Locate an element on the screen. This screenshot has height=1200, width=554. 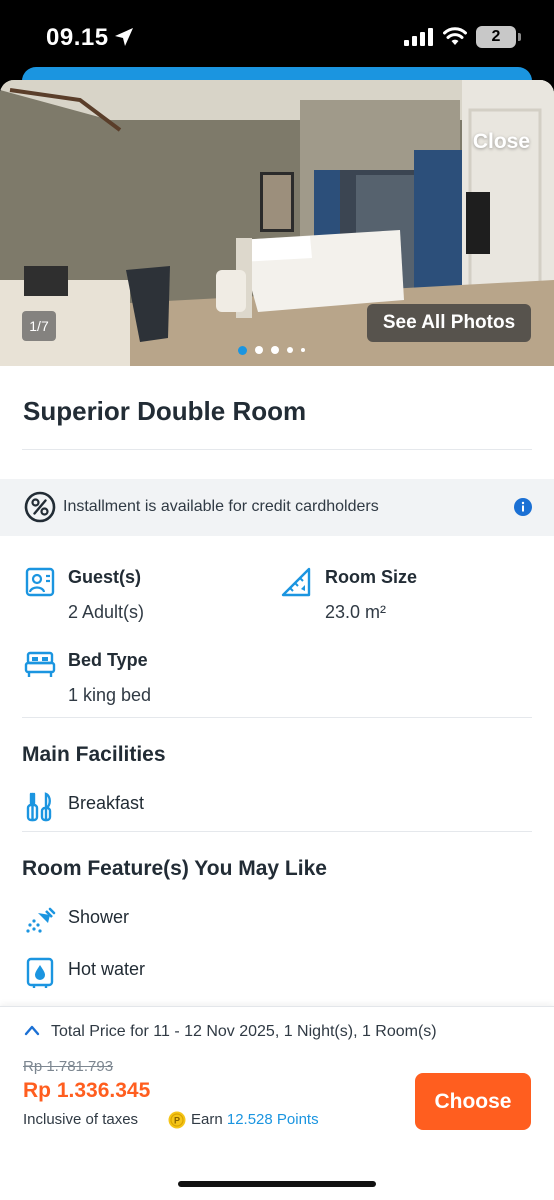
guests-value: 2 Adult(s) is located at coordinates (106, 612).